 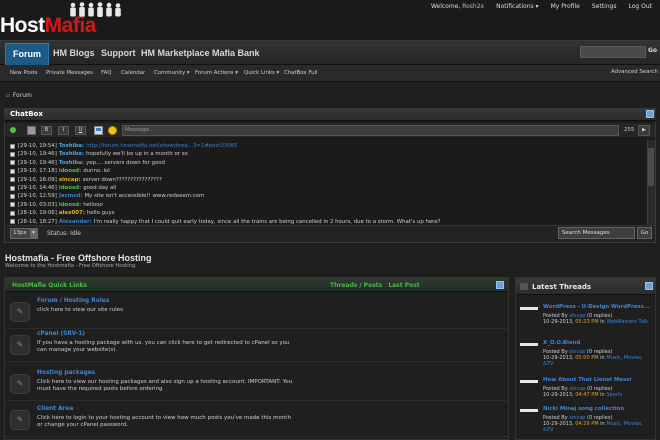 What do you see at coordinates (529, 381) in the screenshot?
I see `thread-icon` at bounding box center [529, 381].